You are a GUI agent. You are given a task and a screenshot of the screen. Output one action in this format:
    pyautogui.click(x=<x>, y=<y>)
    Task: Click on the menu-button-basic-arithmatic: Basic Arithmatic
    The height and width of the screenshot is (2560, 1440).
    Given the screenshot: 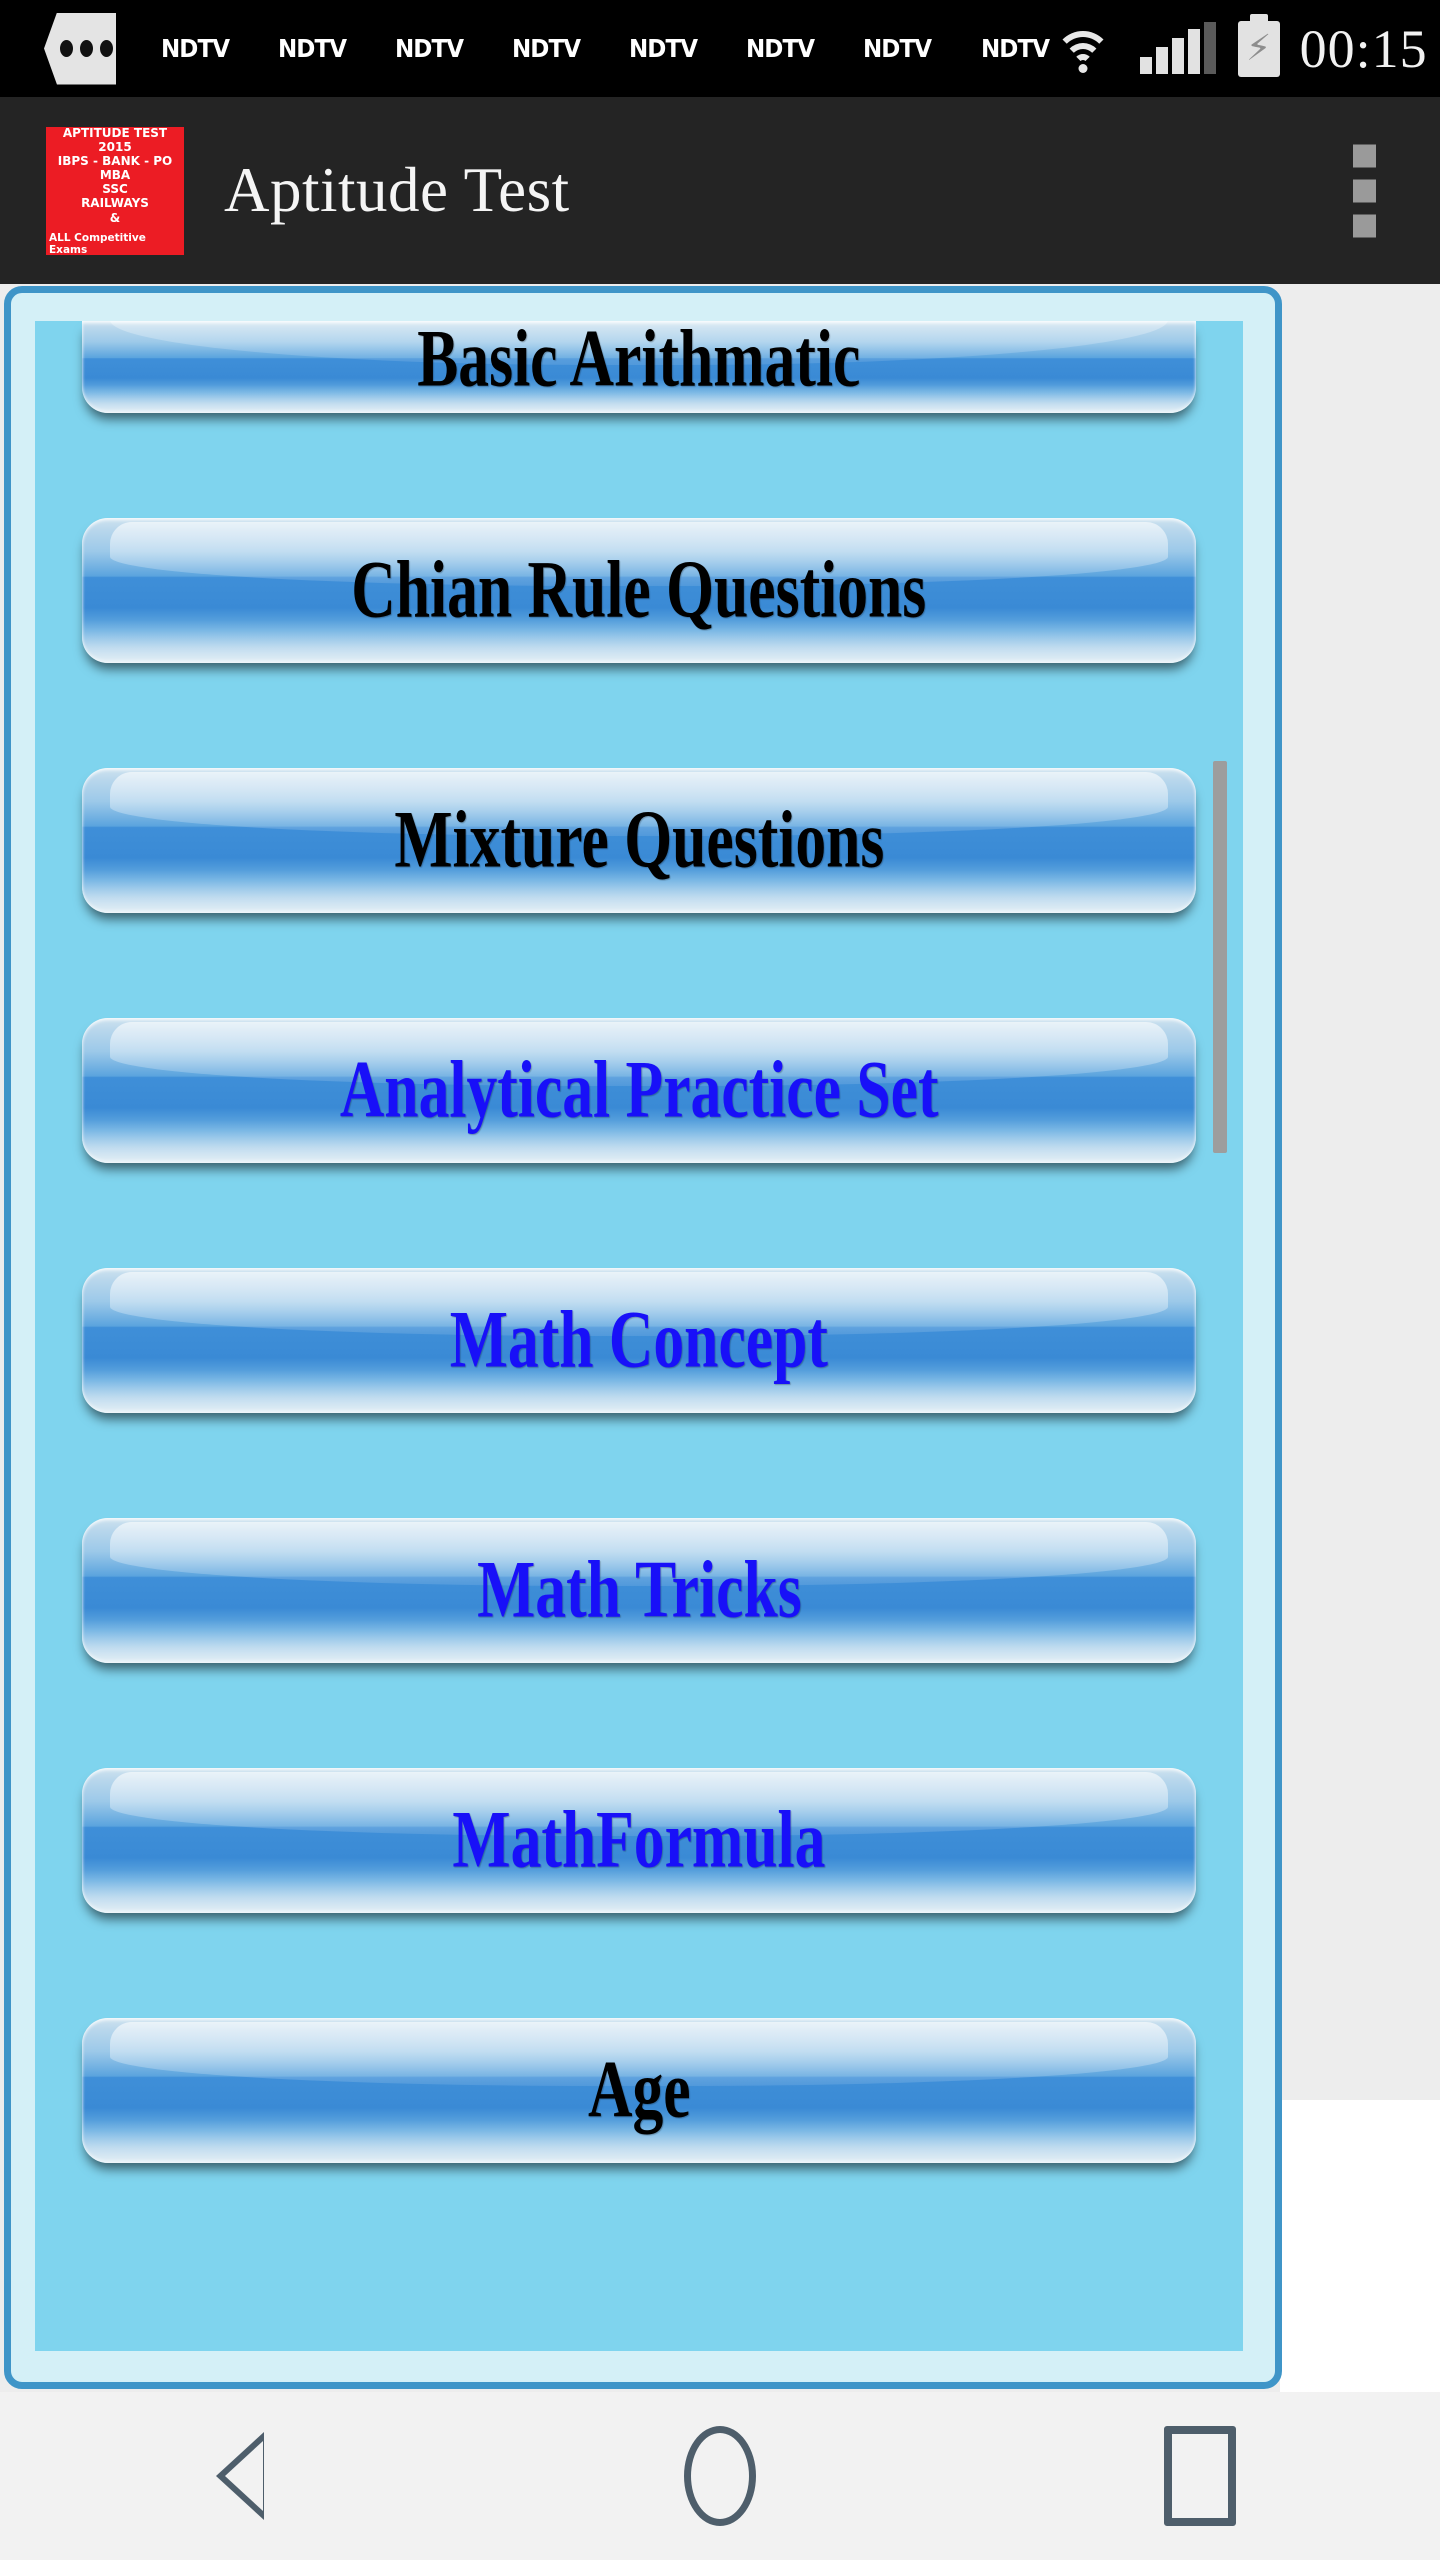 What is the action you would take?
    pyautogui.click(x=639, y=367)
    